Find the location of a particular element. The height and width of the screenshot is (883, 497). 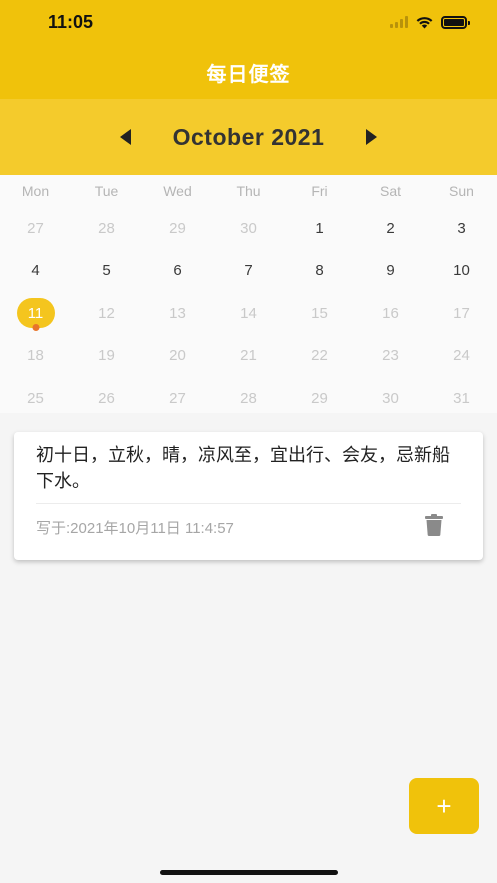

day-number: 17 is located at coordinates (461, 313).